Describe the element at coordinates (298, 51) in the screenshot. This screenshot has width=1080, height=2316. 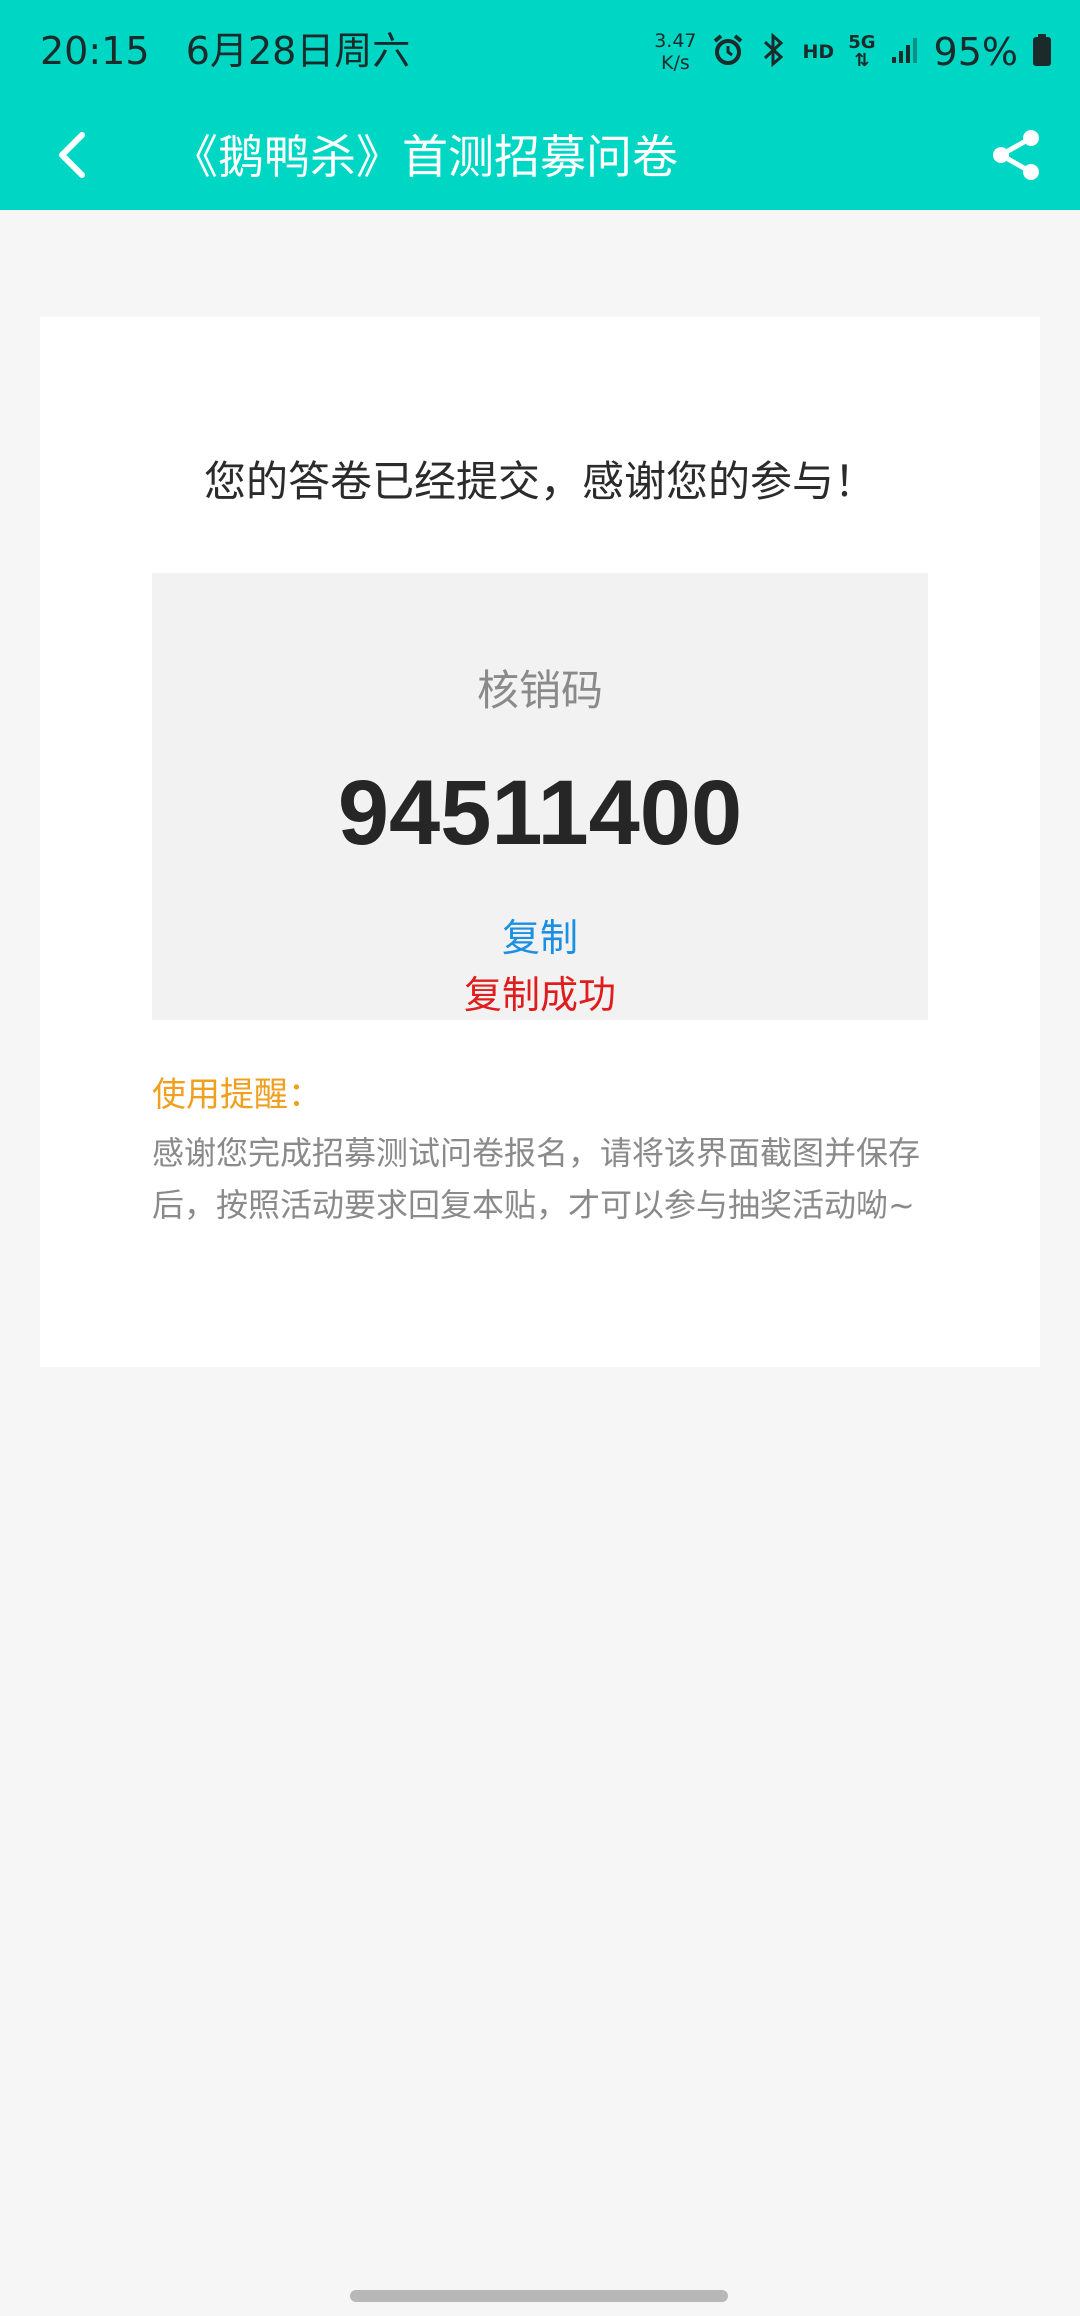
I see `status-date: 6月28日周六` at that location.